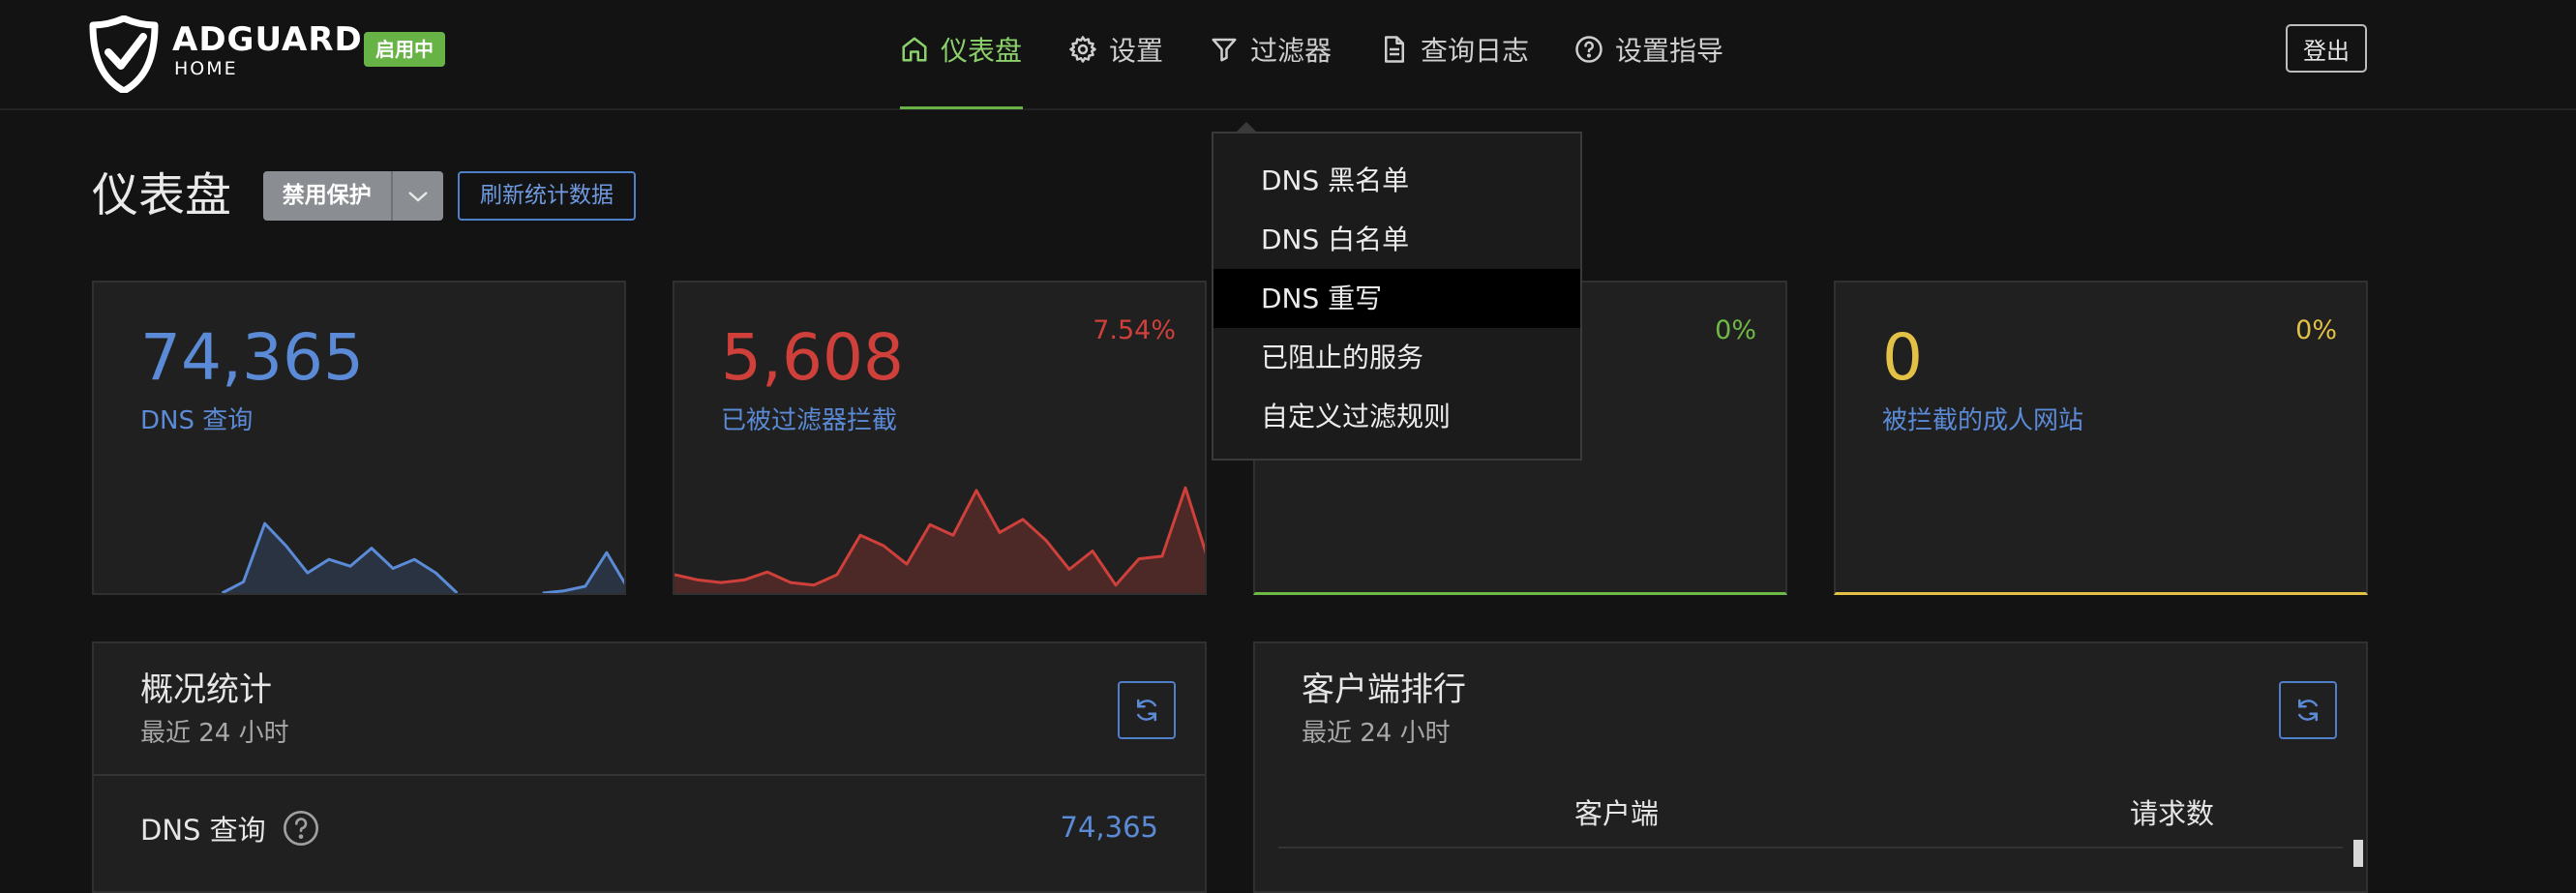  Describe the element at coordinates (809, 420) in the screenshot. I see `stat-label: 已被过滤器拦截` at that location.